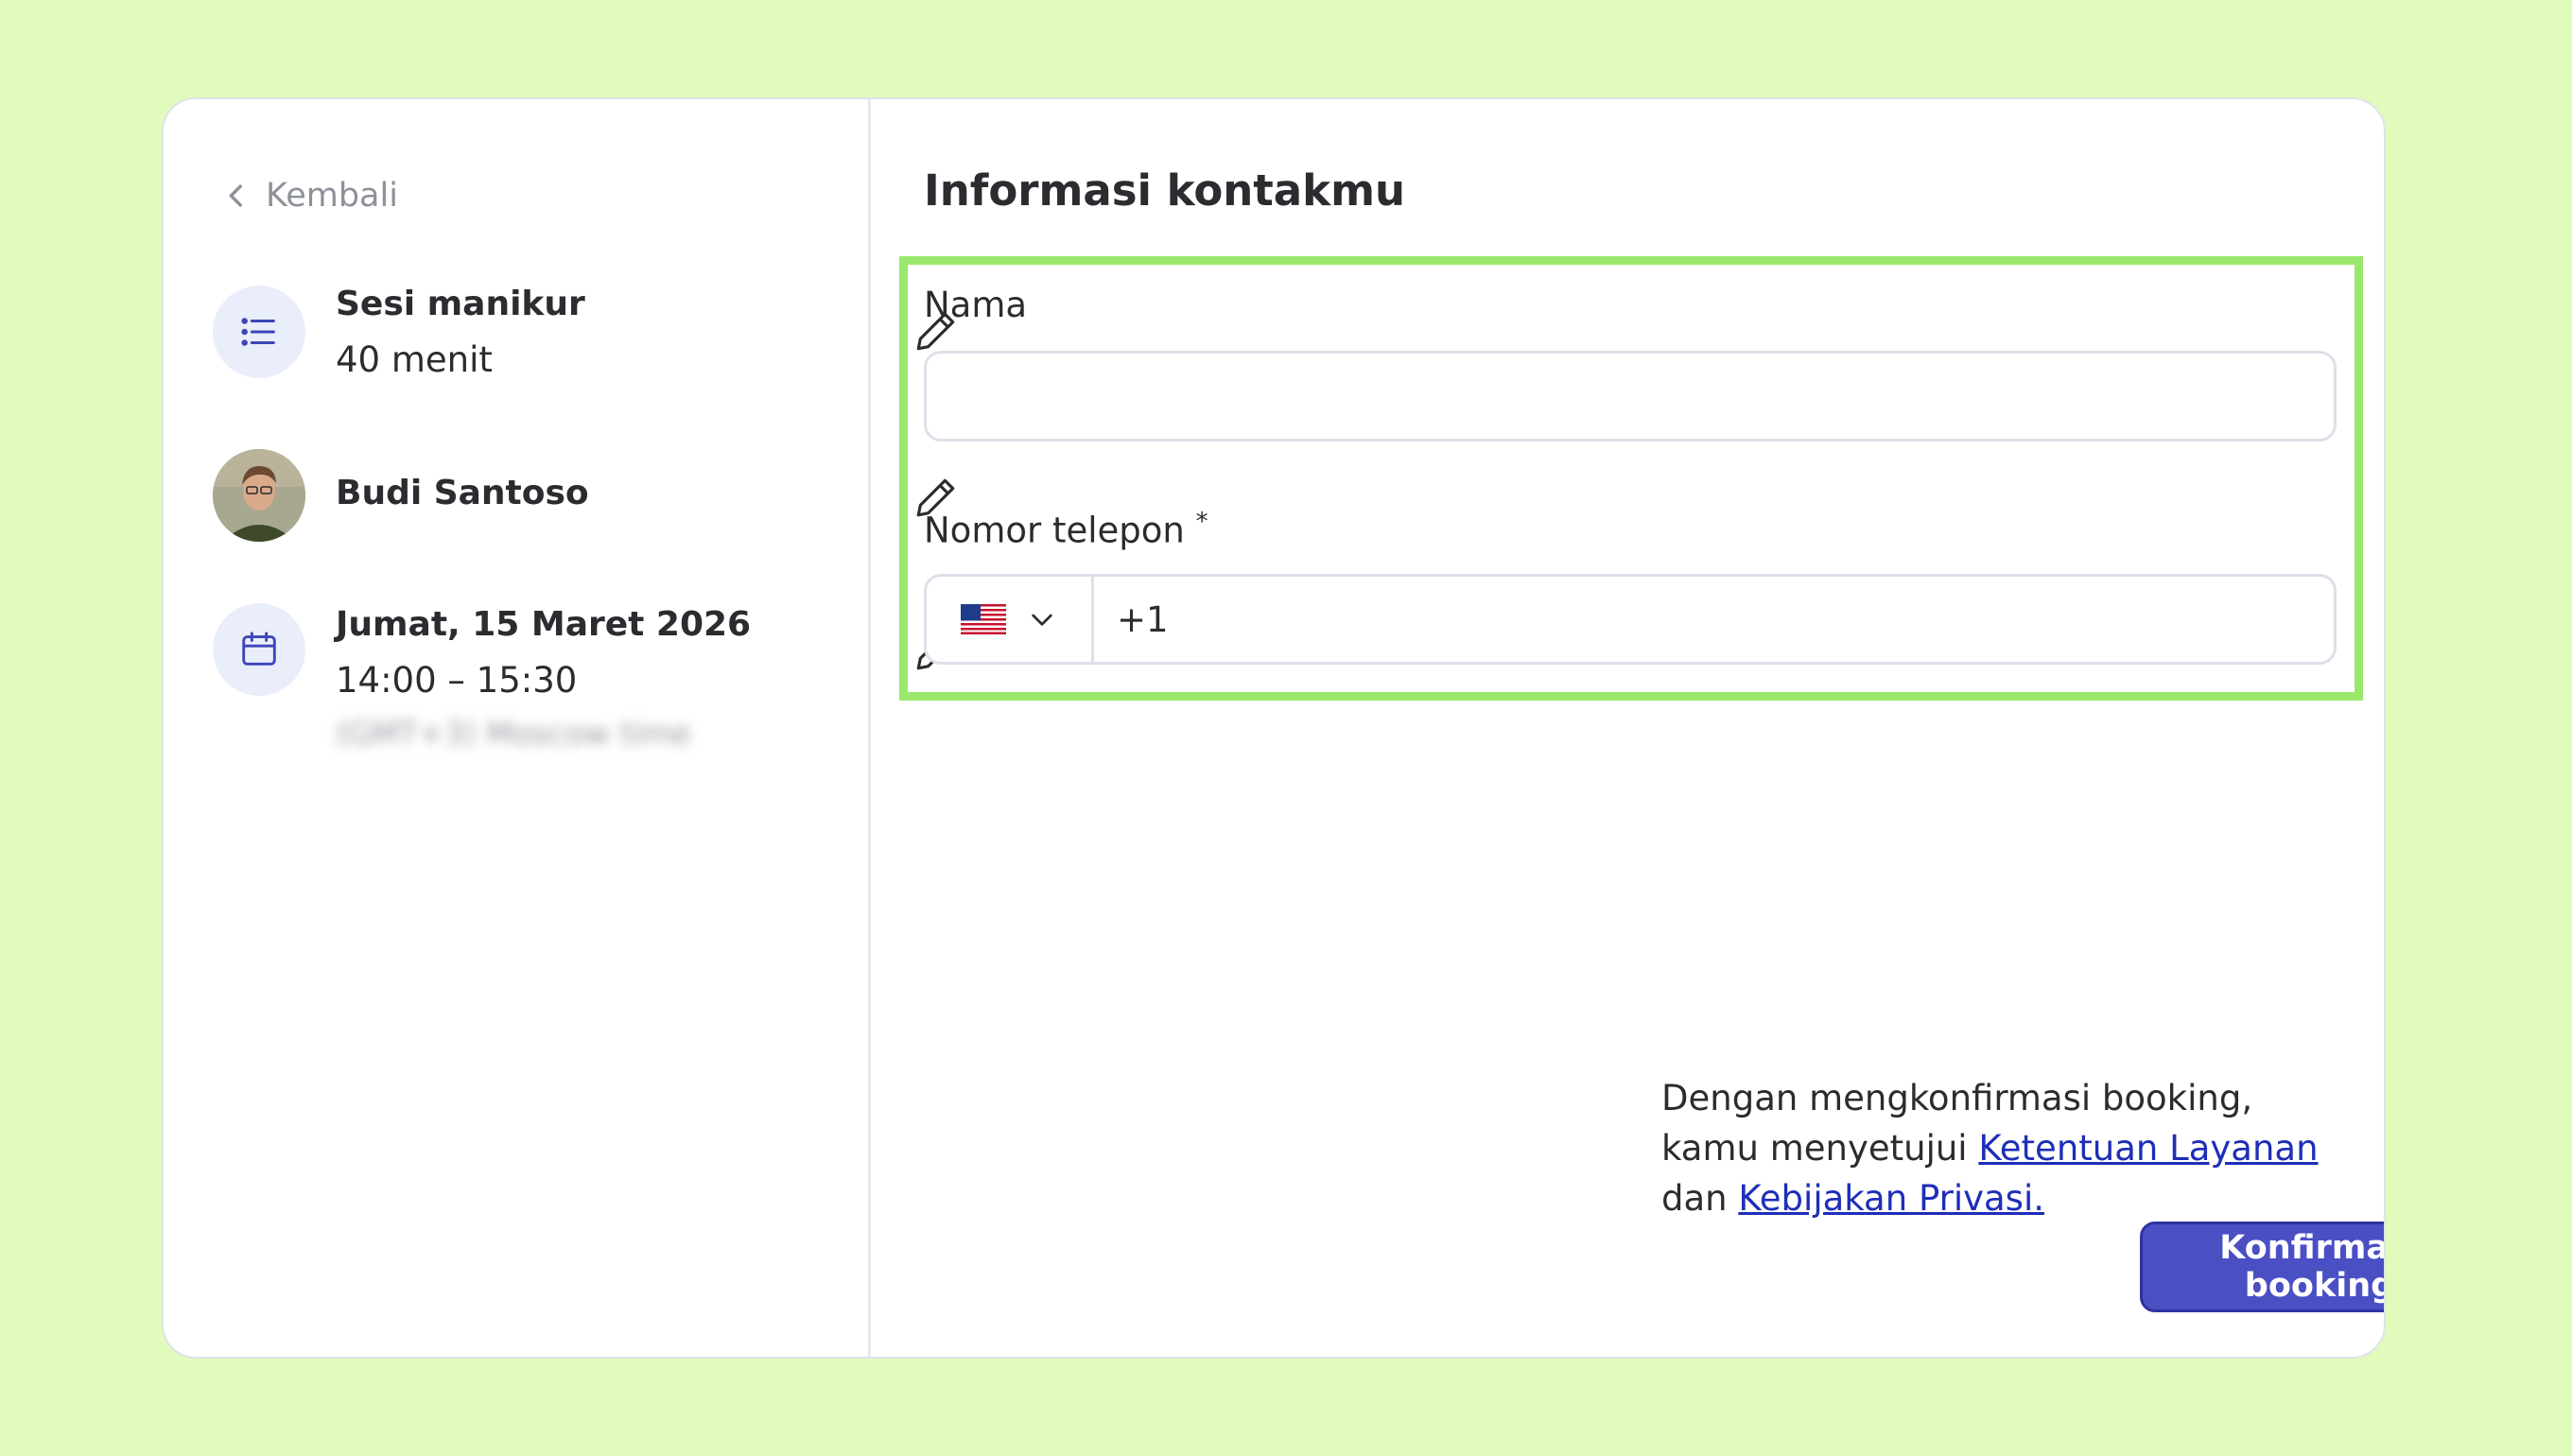 The height and width of the screenshot is (1456, 2572). What do you see at coordinates (457, 680) in the screenshot?
I see `appointment-time: 14:00 – 15:30` at bounding box center [457, 680].